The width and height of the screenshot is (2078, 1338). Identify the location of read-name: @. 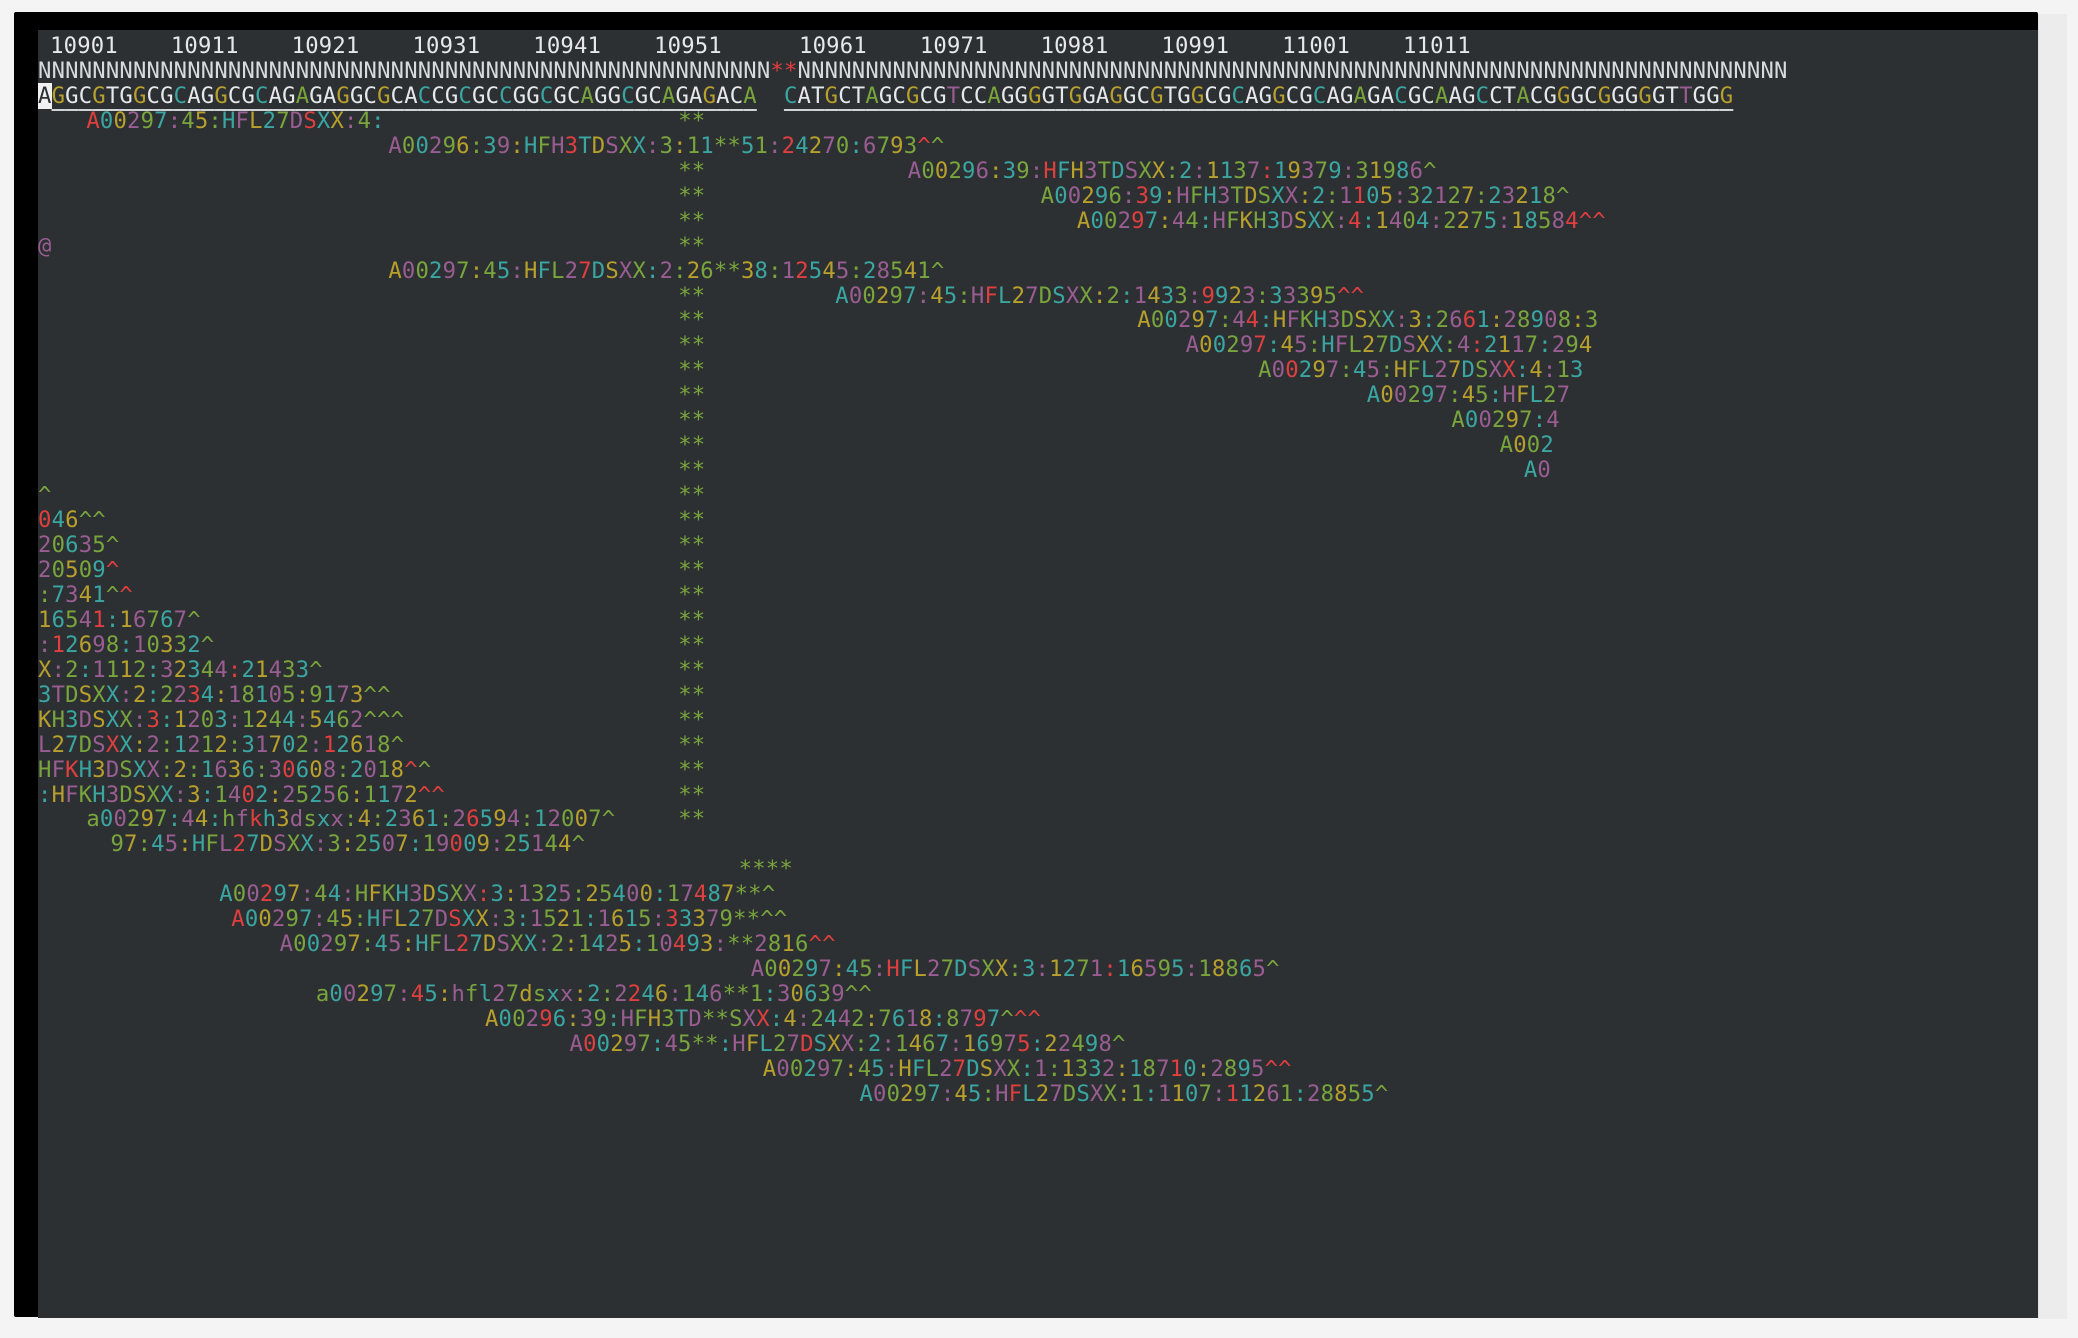
(45, 246).